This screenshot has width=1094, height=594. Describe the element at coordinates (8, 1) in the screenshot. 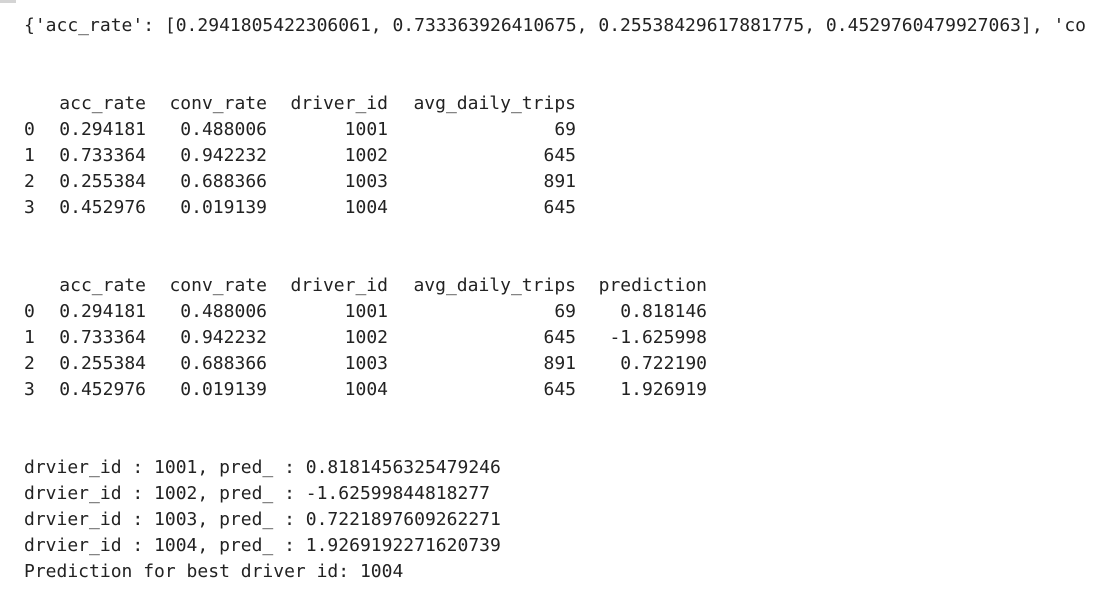

I see `output-tab-marker` at that location.